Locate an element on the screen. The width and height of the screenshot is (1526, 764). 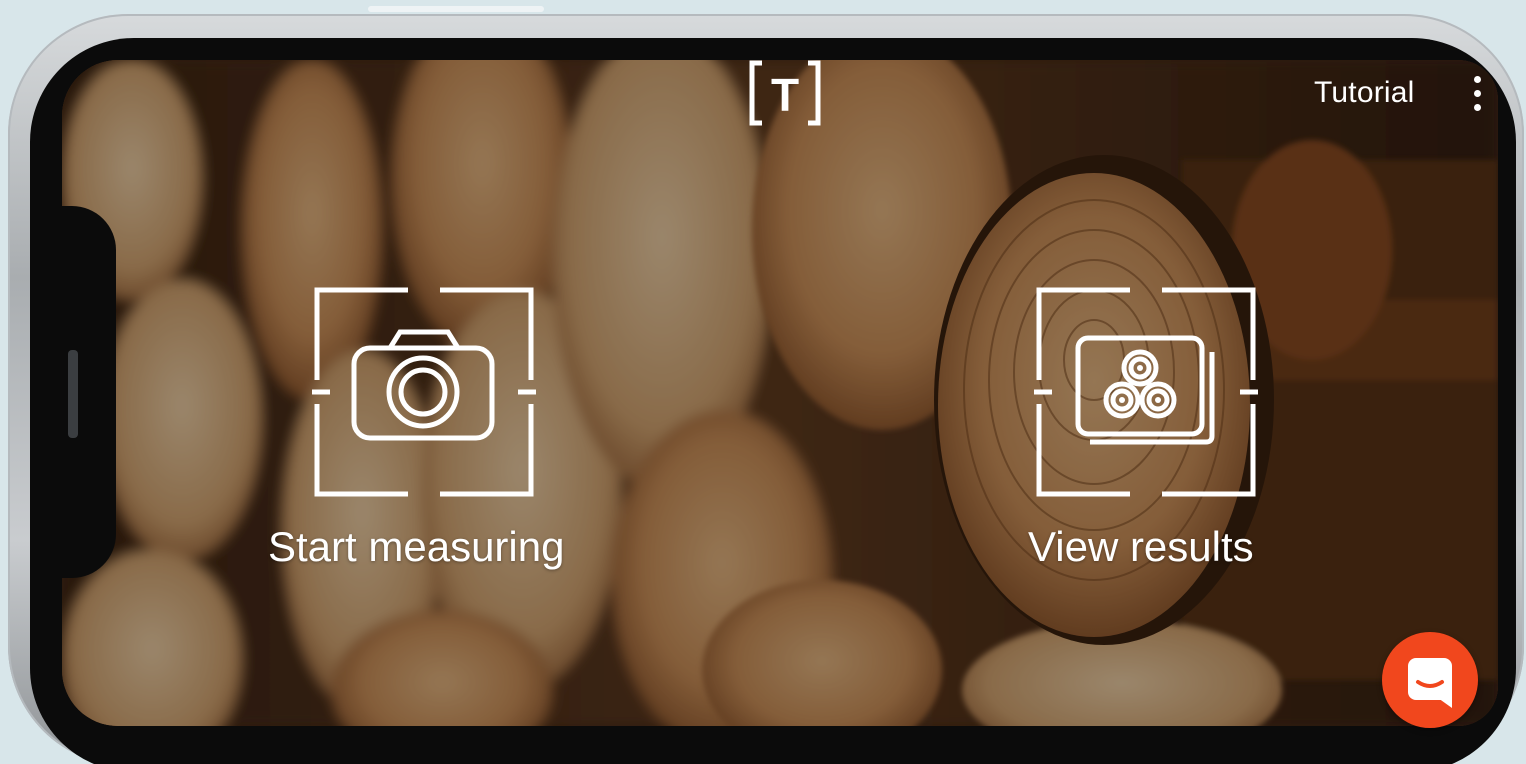
more-vert-icon is located at coordinates (1477, 94).